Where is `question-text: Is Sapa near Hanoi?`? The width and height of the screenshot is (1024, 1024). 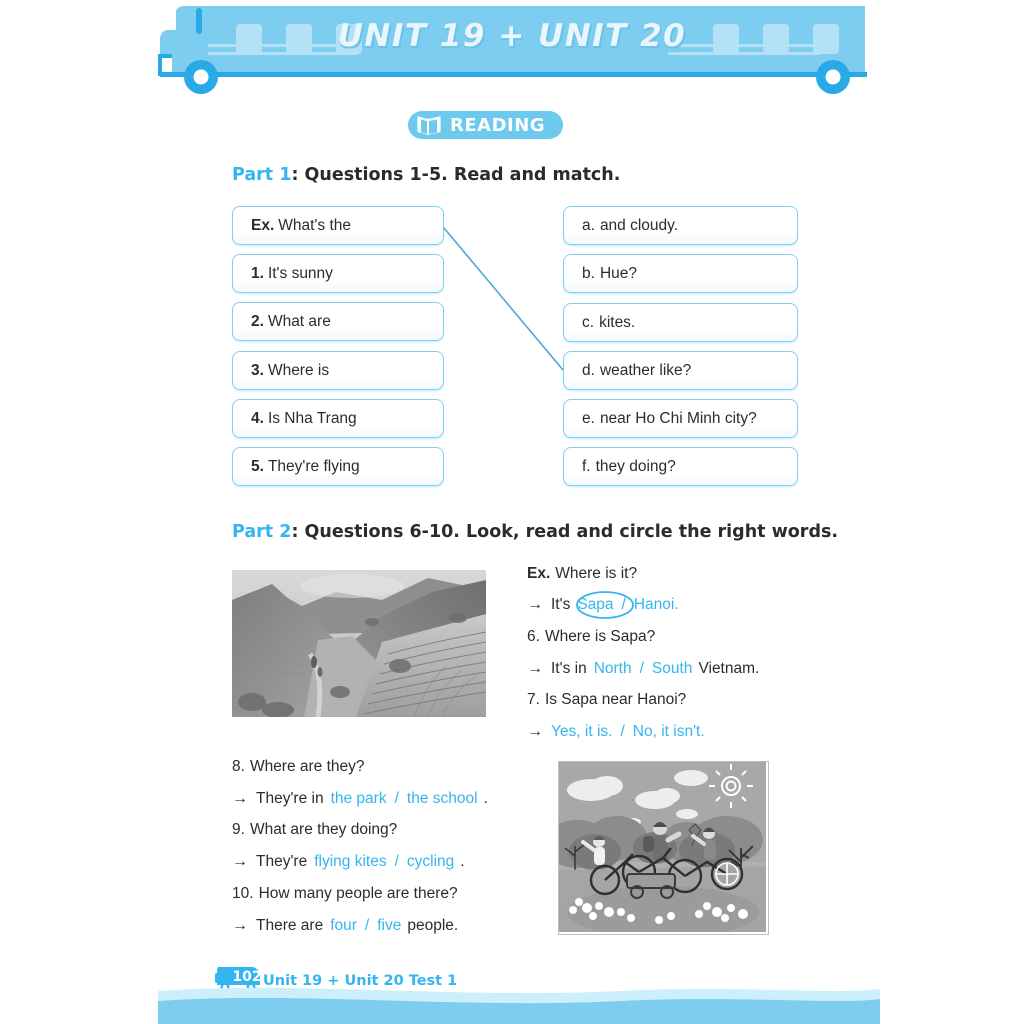
question-text: Is Sapa near Hanoi? is located at coordinates (615, 699).